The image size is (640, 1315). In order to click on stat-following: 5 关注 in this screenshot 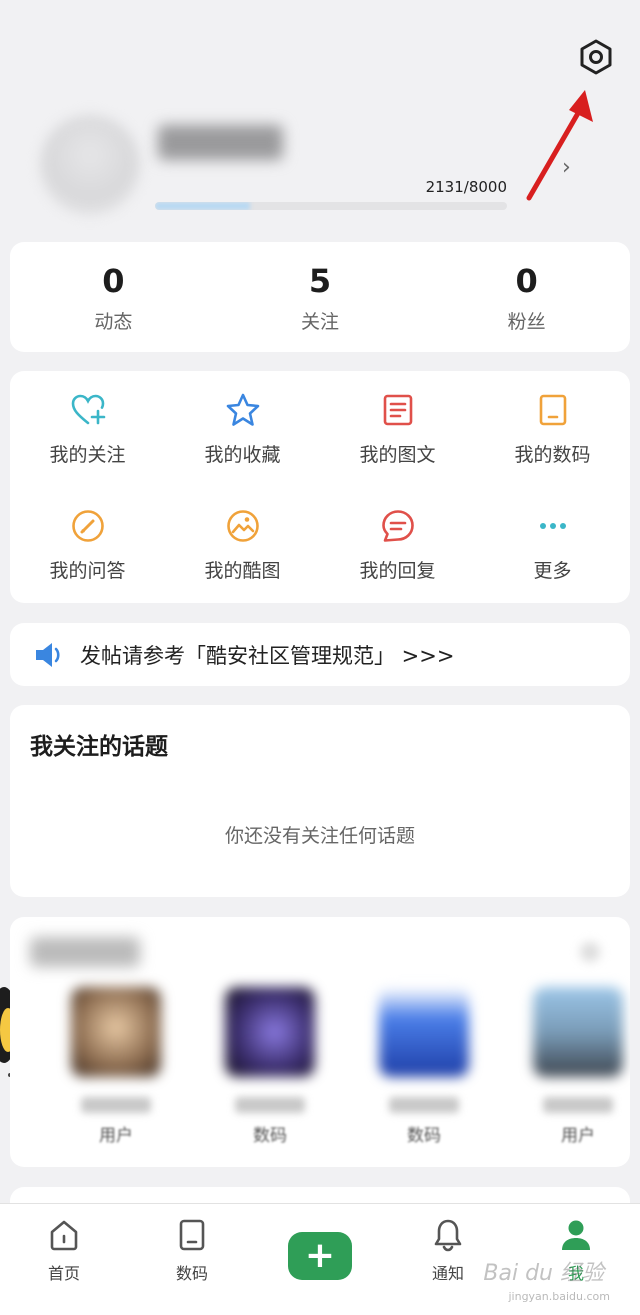, I will do `click(320, 297)`.